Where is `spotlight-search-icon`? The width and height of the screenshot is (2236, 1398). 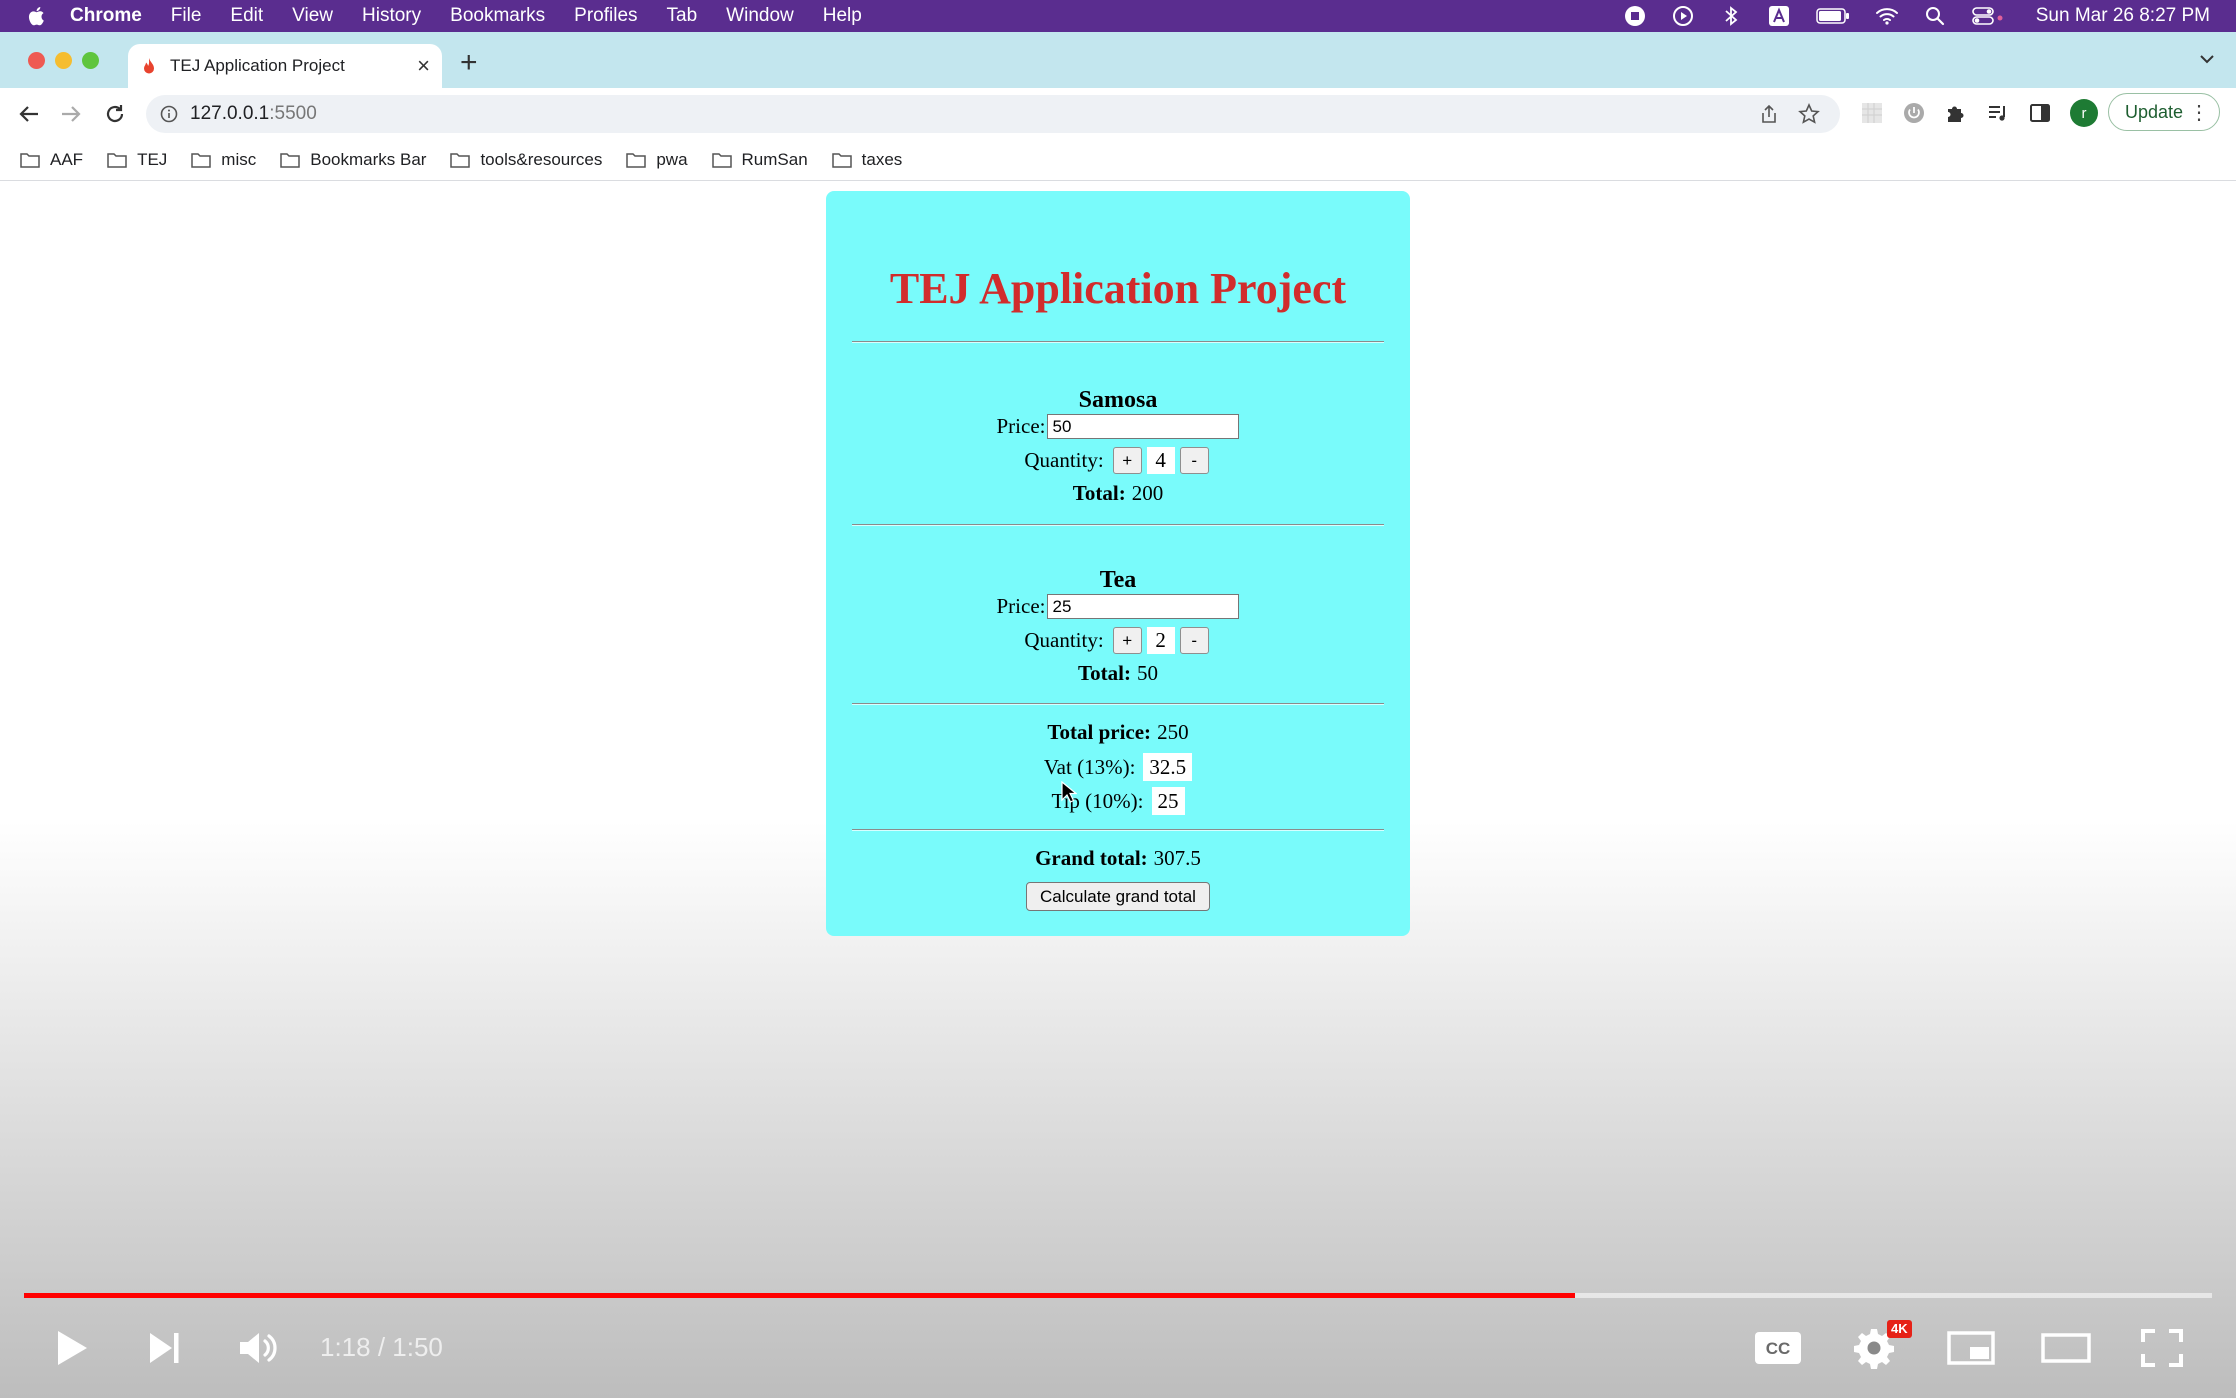
spotlight-search-icon is located at coordinates (1935, 16).